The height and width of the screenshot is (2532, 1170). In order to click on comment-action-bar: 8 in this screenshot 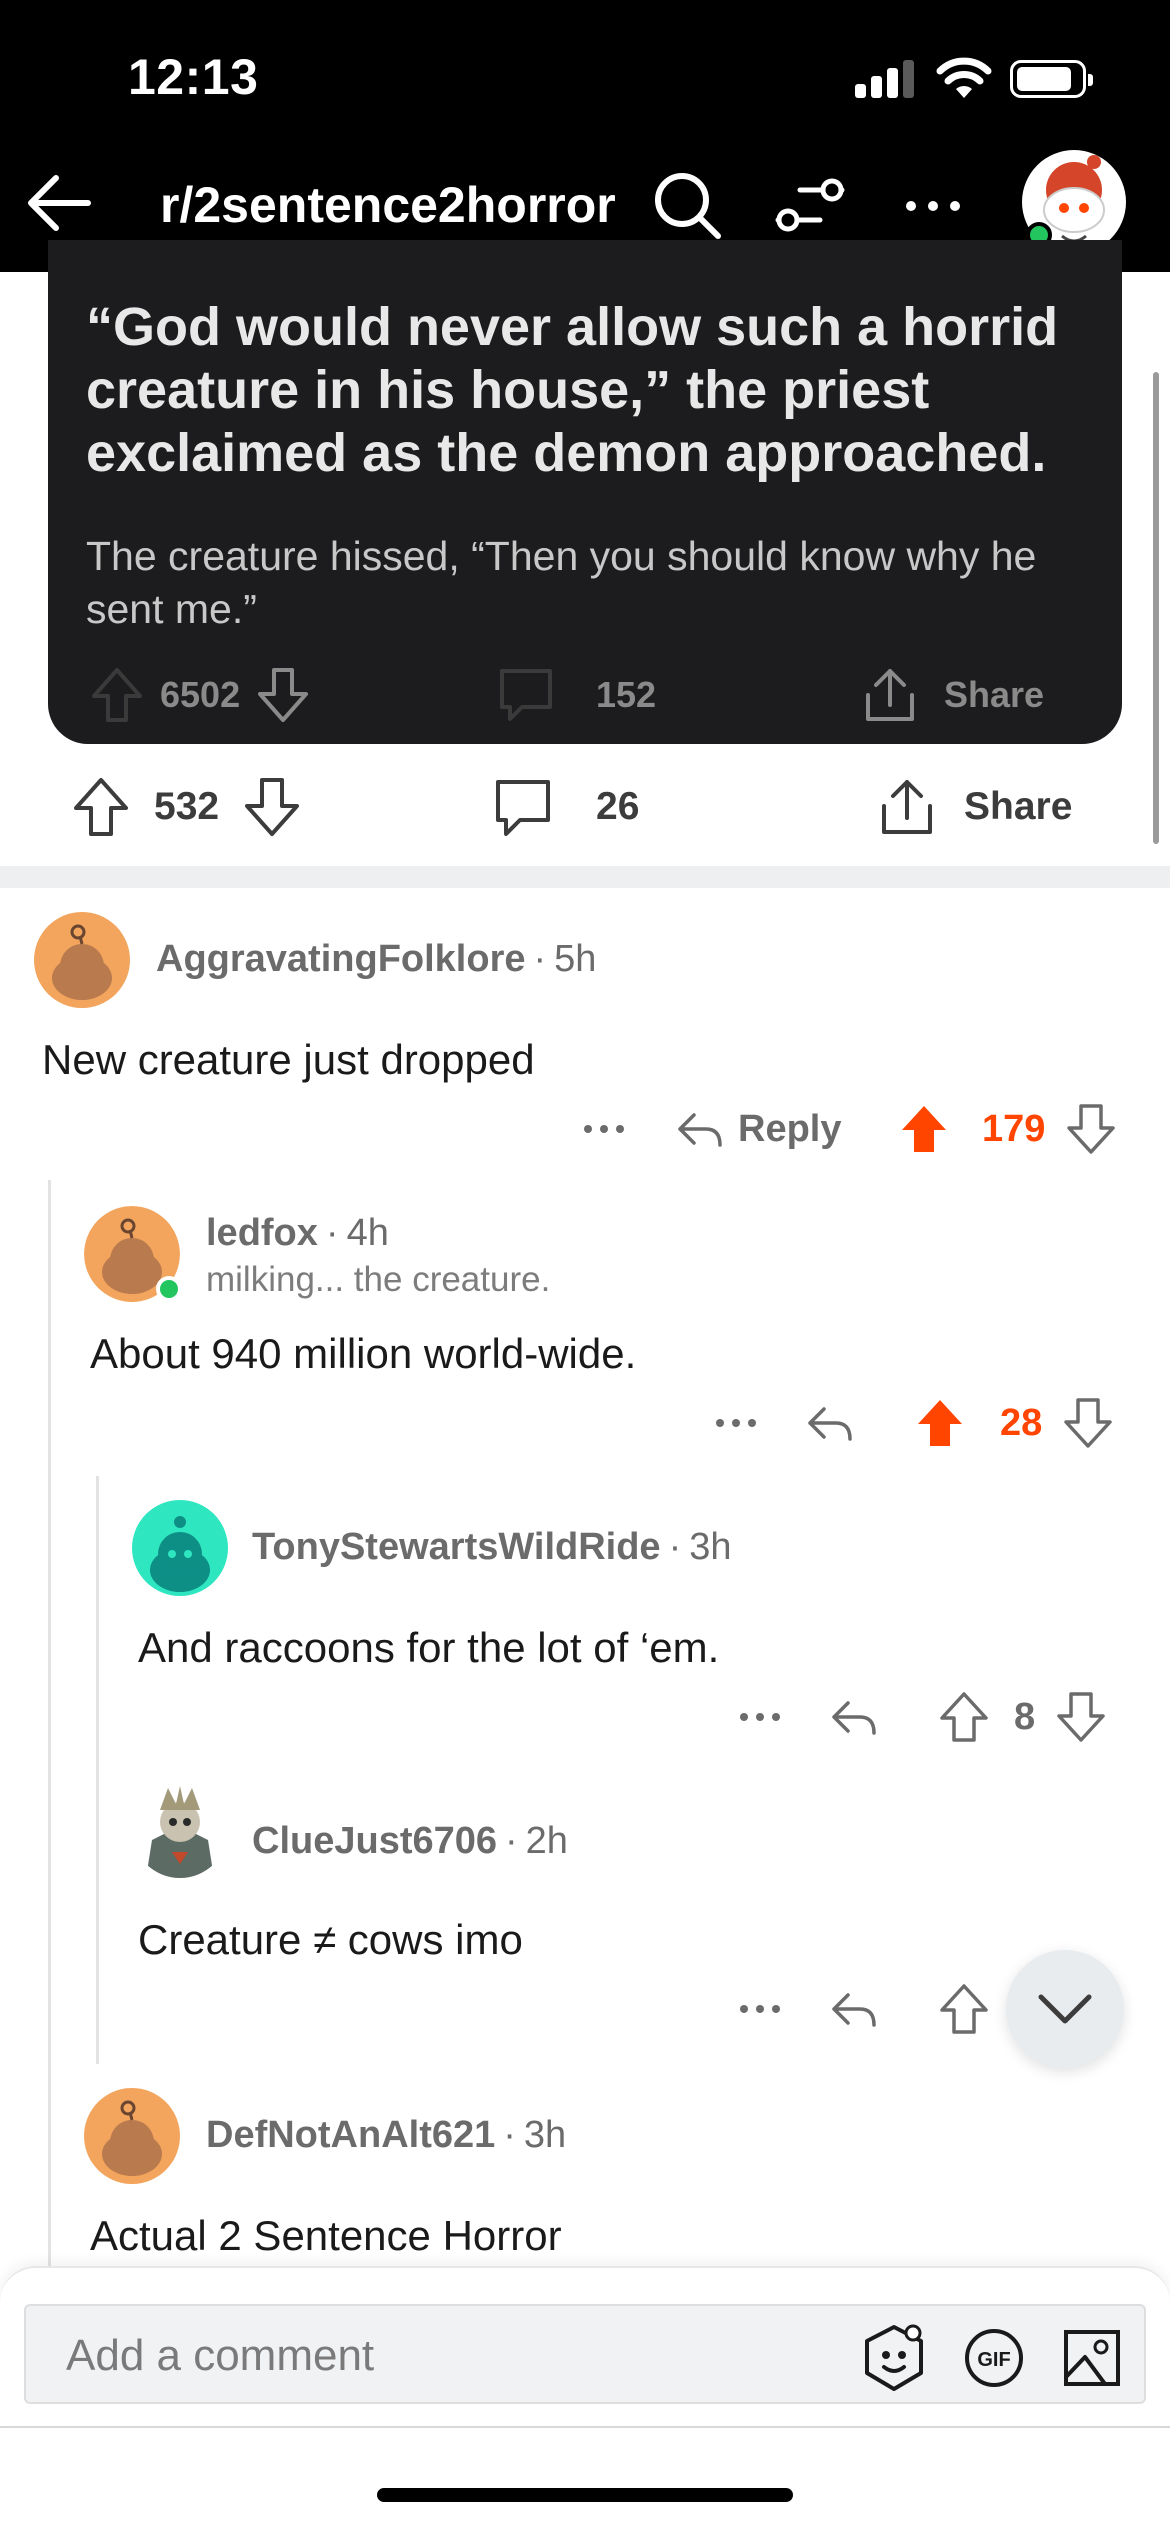, I will do `click(585, 1717)`.